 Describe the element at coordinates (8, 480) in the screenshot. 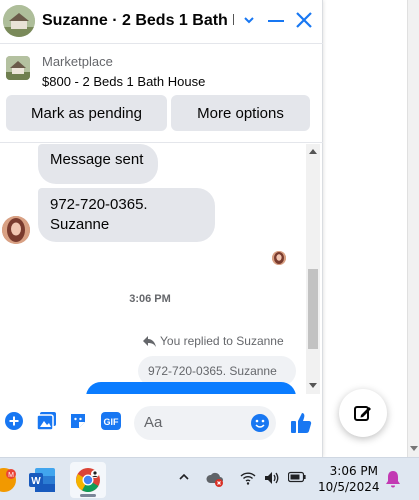

I see `gmail-icon: M` at that location.